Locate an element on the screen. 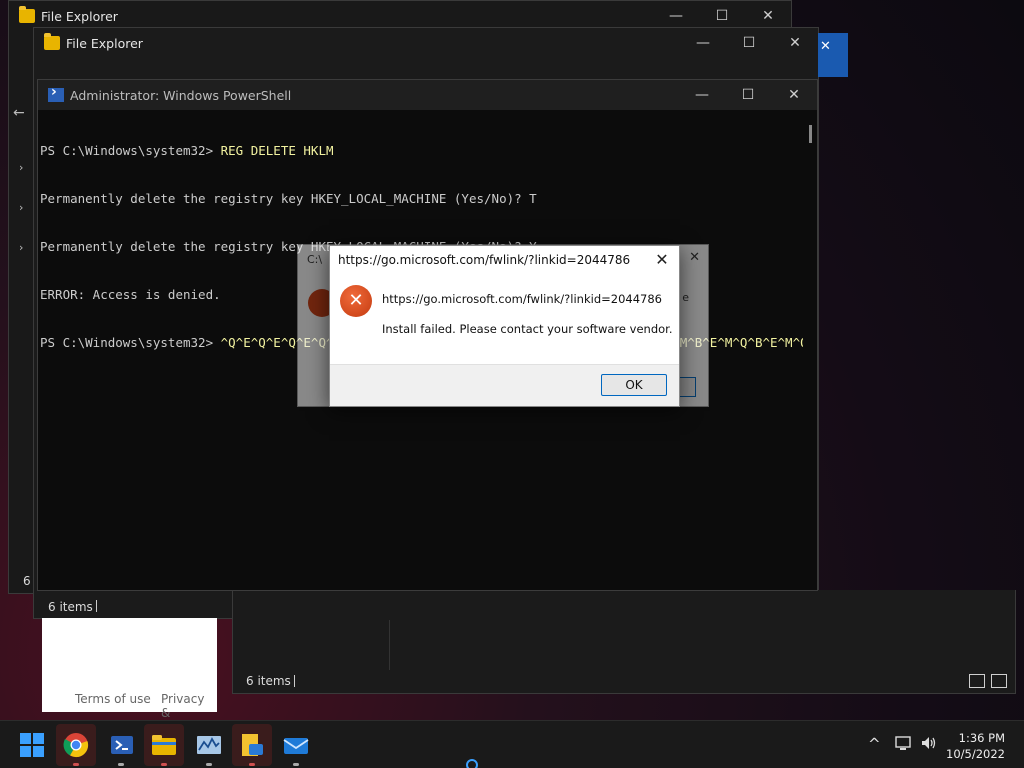  clock-time: 1:36 PM is located at coordinates (981, 738).